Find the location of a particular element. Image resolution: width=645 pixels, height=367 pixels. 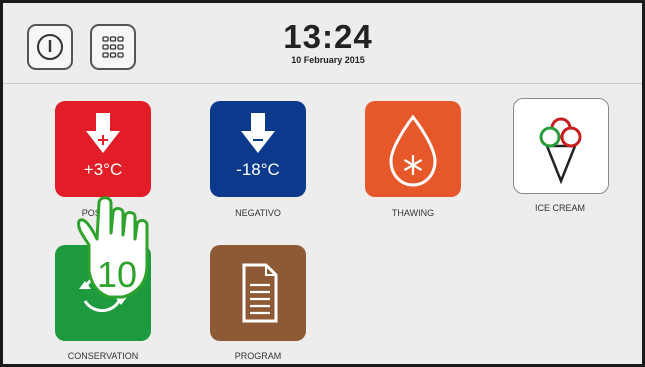

positivo-temperature: +3°C is located at coordinates (103, 169).